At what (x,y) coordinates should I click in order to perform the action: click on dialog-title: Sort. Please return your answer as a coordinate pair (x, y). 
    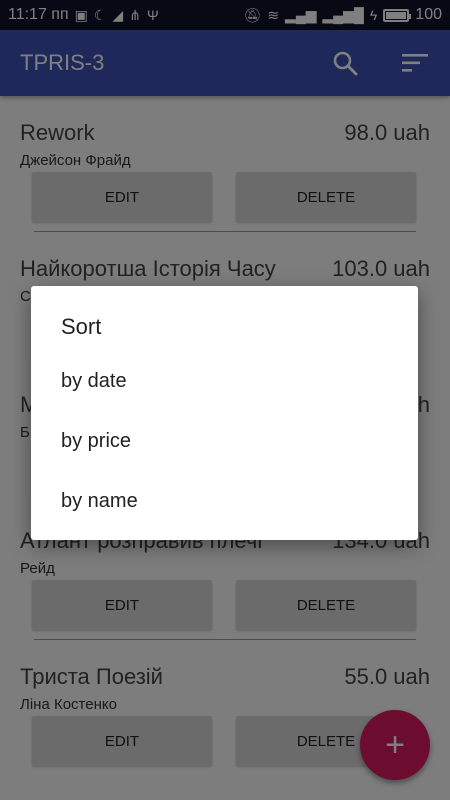
    Looking at the image, I should click on (81, 326).